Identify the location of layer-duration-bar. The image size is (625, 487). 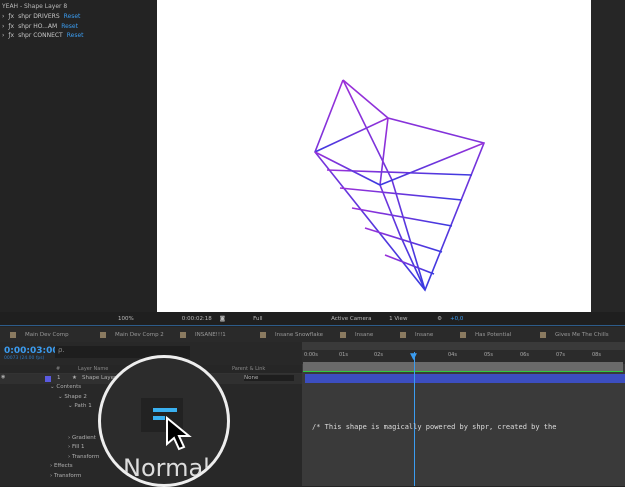
(465, 378).